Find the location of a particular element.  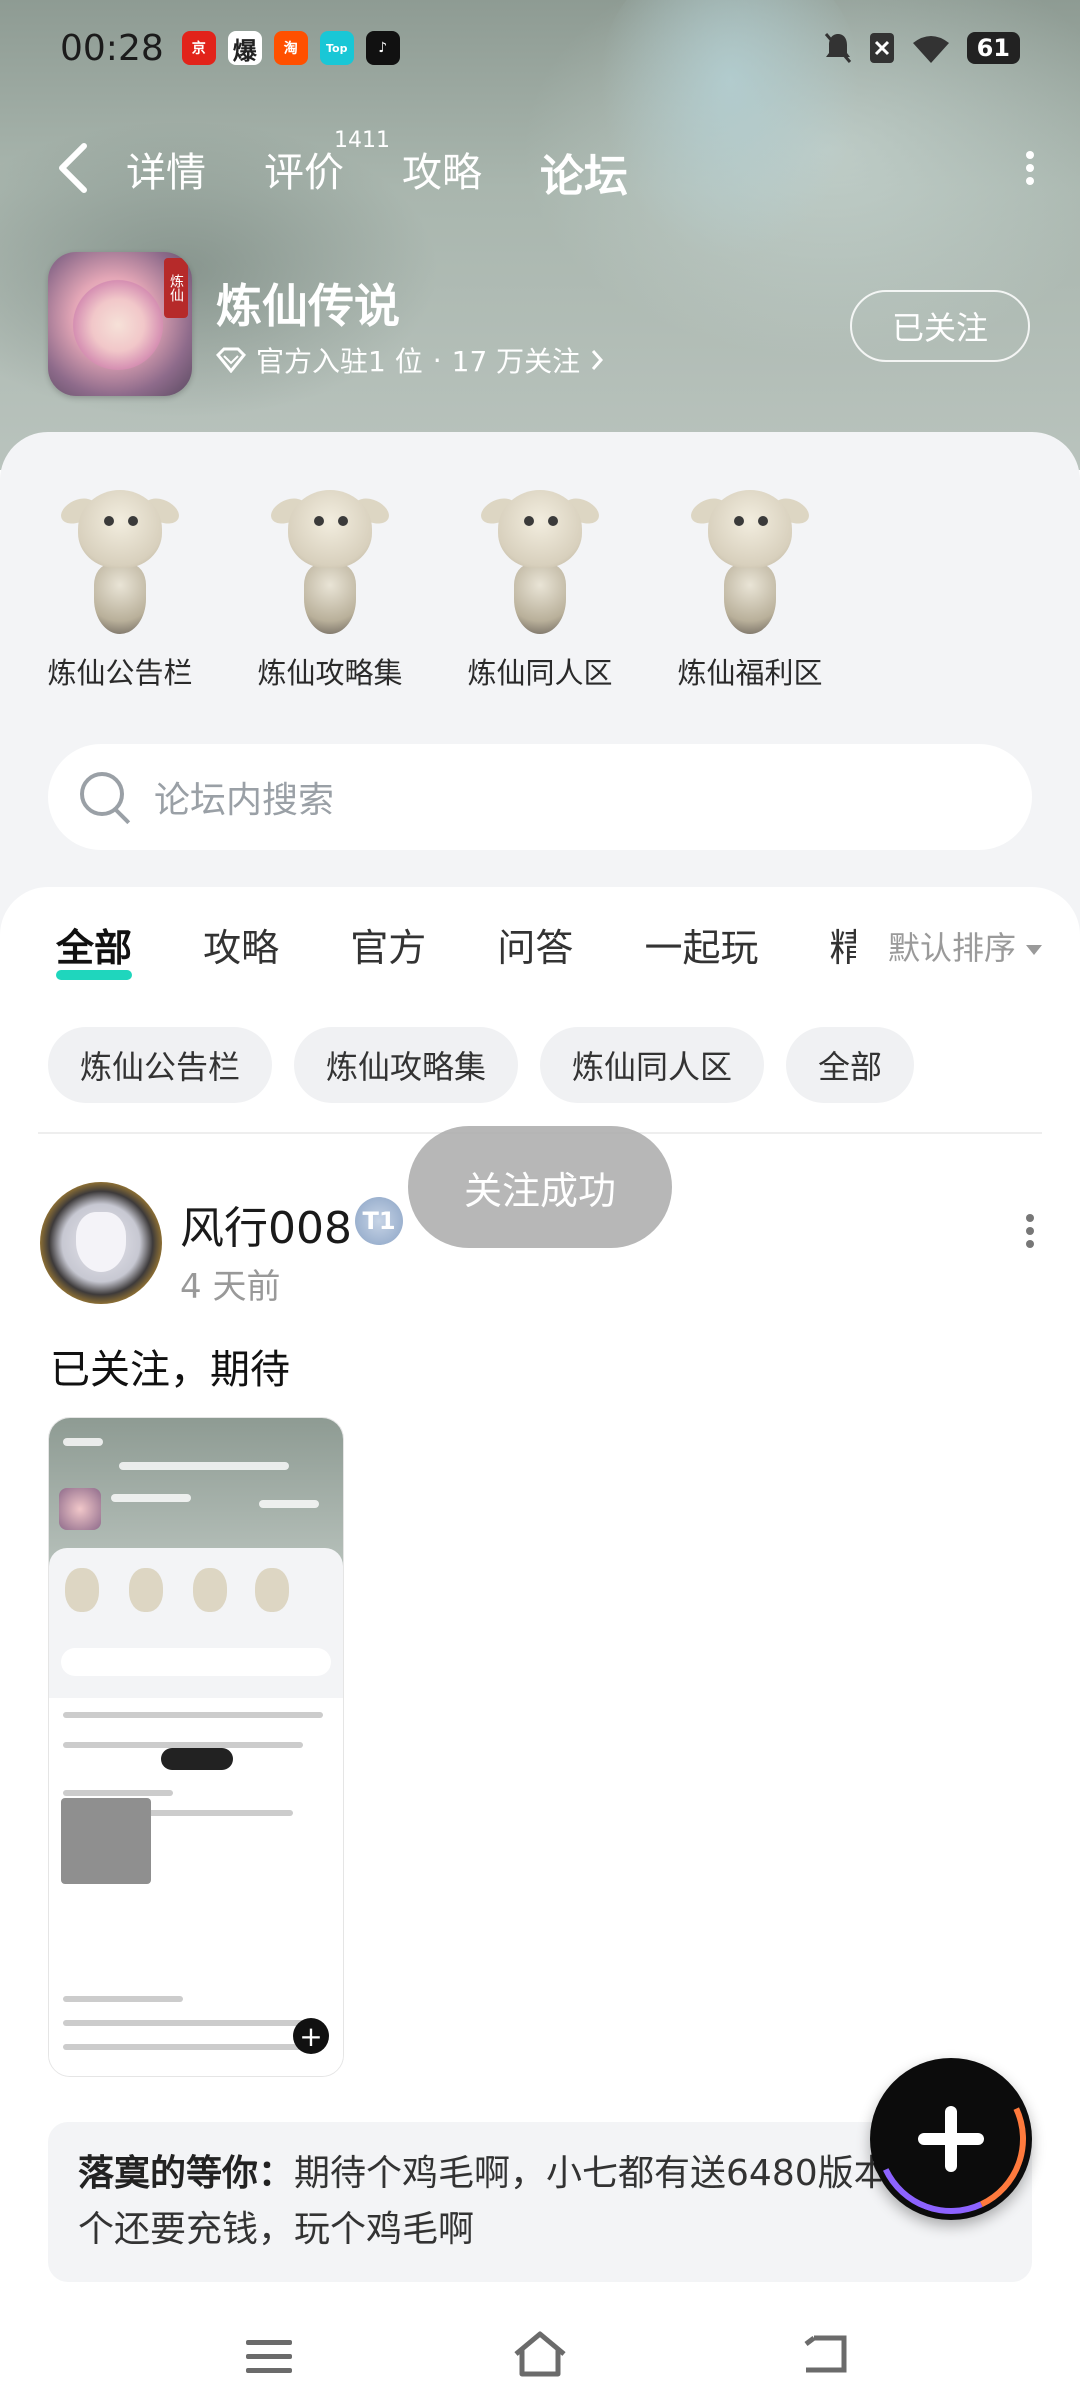

channel-welfare: 炼仙福利区 is located at coordinates (750, 577).